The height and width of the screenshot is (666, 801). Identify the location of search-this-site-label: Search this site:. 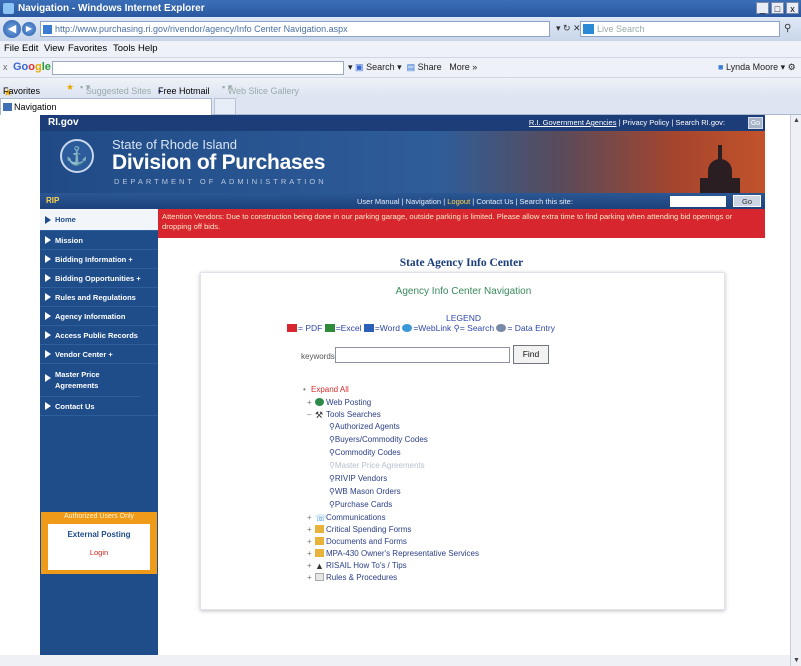
(546, 201).